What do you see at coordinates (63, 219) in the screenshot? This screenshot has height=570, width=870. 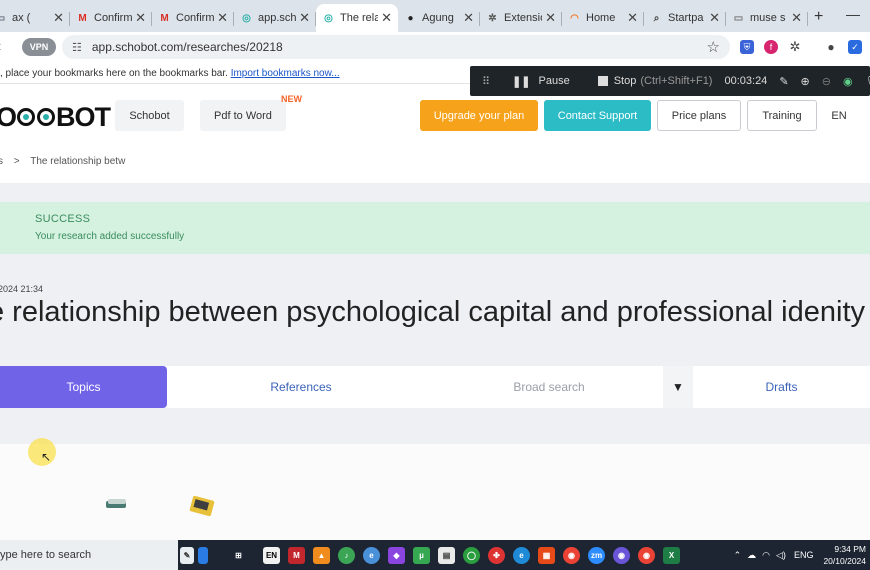 I see `alert-title: SUCCESS` at bounding box center [63, 219].